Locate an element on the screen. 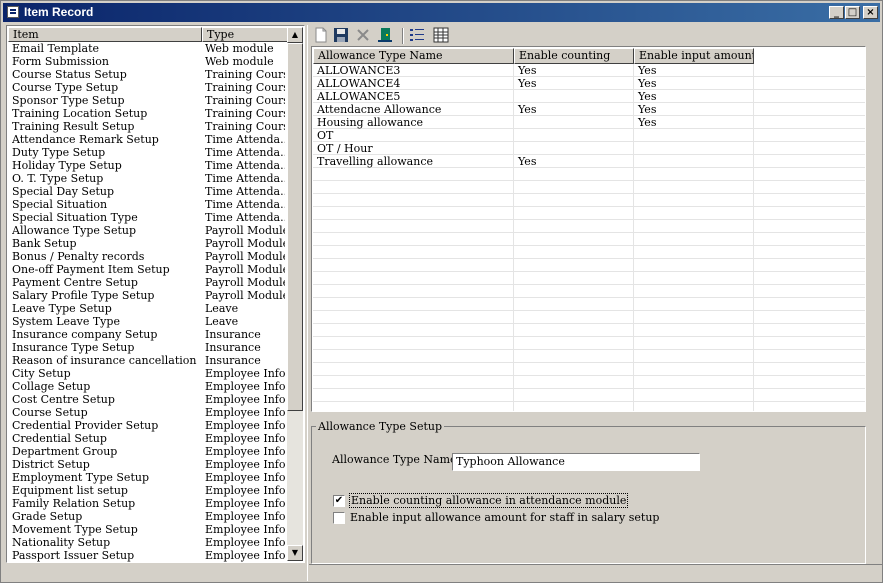 The image size is (883, 583). item-list-scrollbar: ▲ ▼ is located at coordinates (295, 294).